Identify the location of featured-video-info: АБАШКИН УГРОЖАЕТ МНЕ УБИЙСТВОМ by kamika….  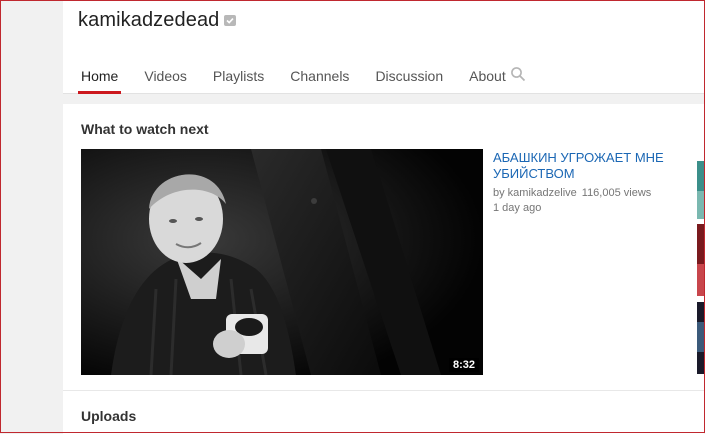
(588, 183).